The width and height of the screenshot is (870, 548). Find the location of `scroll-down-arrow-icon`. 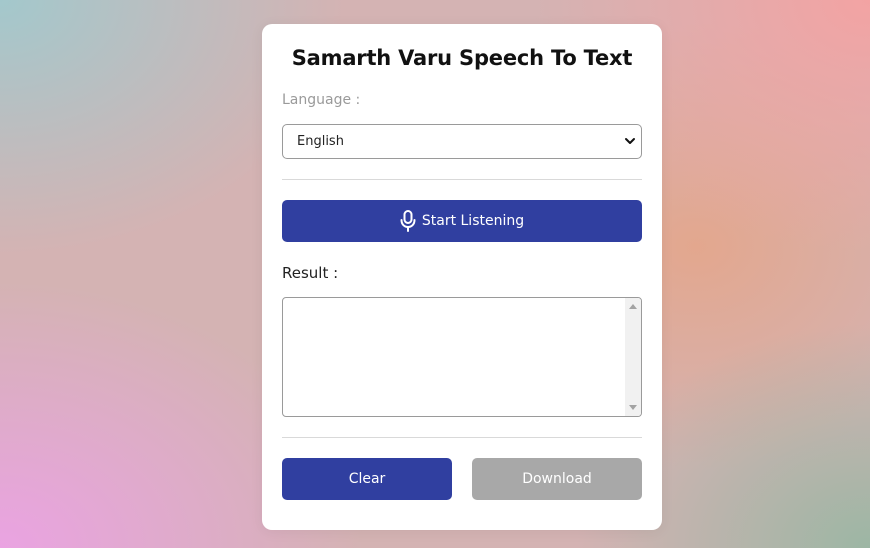

scroll-down-arrow-icon is located at coordinates (633, 407).